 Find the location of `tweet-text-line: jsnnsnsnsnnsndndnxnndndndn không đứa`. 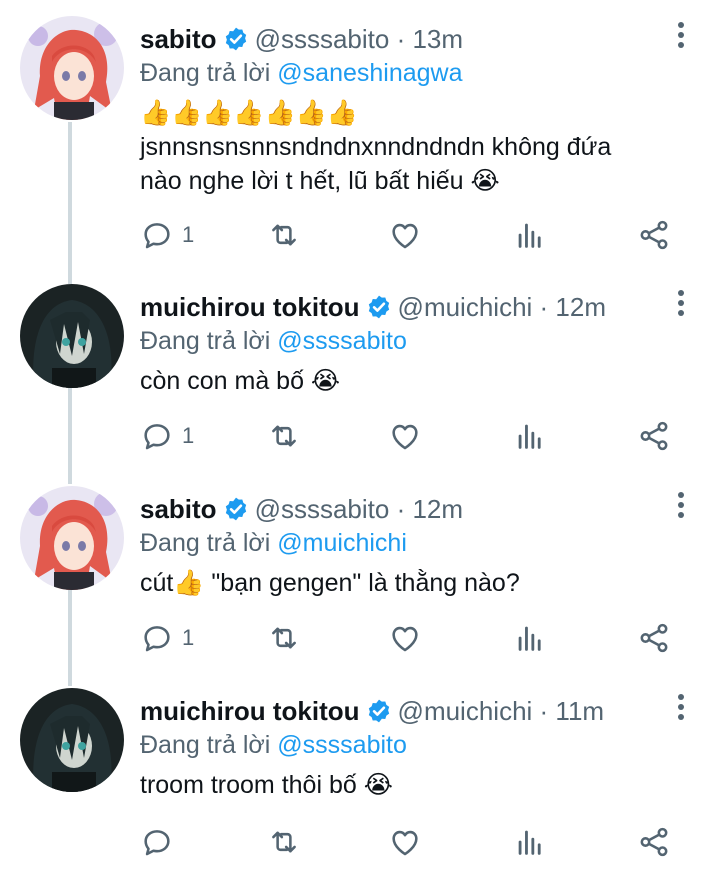

tweet-text-line: jsnnsnsnsnnsndndnxnndndndn không đứa is located at coordinates (376, 147).